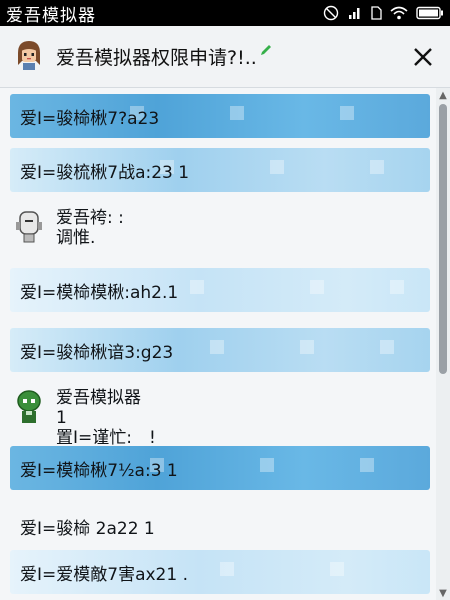 The height and width of the screenshot is (600, 450). What do you see at coordinates (97, 352) in the screenshot?
I see `list-item-label: 爱Ⅰ=骏椧楸谙3:g23` at bounding box center [97, 352].